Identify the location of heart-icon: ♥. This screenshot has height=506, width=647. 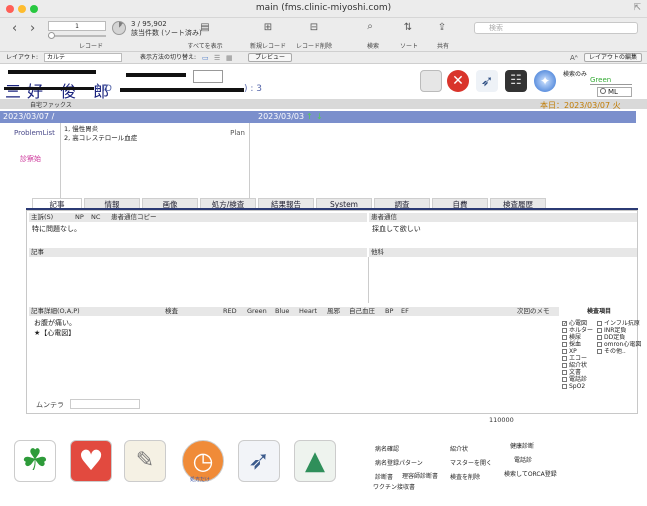
(91, 461).